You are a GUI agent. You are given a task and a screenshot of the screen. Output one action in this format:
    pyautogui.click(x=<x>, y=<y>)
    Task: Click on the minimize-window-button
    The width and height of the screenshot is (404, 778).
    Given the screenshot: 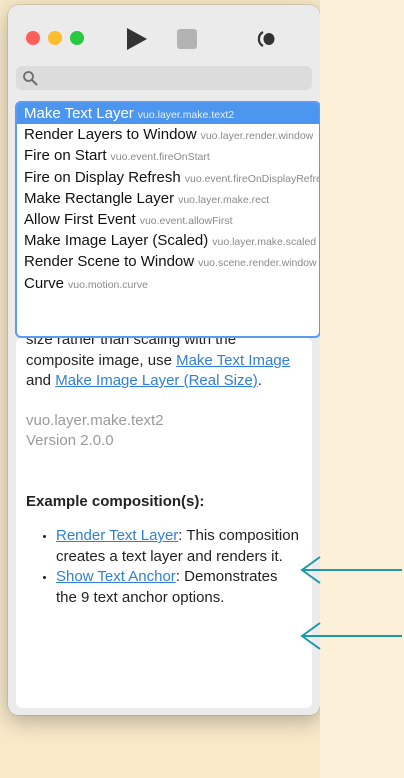 What is the action you would take?
    pyautogui.click(x=55, y=38)
    